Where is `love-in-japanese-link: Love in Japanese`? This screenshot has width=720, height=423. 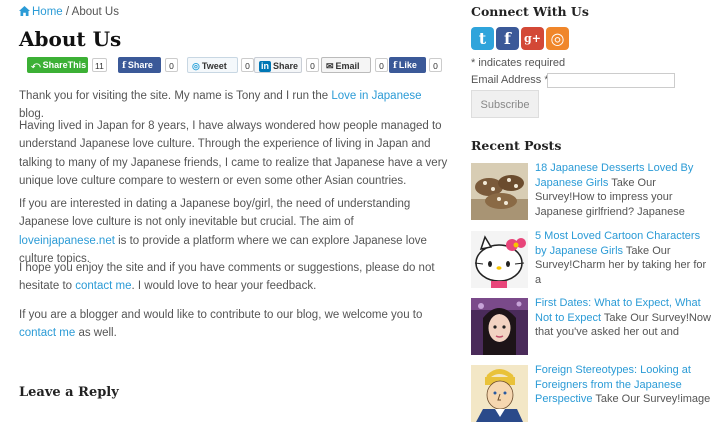 love-in-japanese-link: Love in Japanese is located at coordinates (376, 96).